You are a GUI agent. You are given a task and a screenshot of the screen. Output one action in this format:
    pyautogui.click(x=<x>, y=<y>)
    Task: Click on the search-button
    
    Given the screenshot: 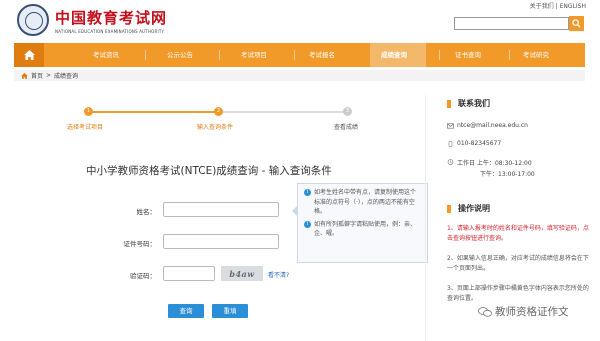 What is the action you would take?
    pyautogui.click(x=576, y=23)
    